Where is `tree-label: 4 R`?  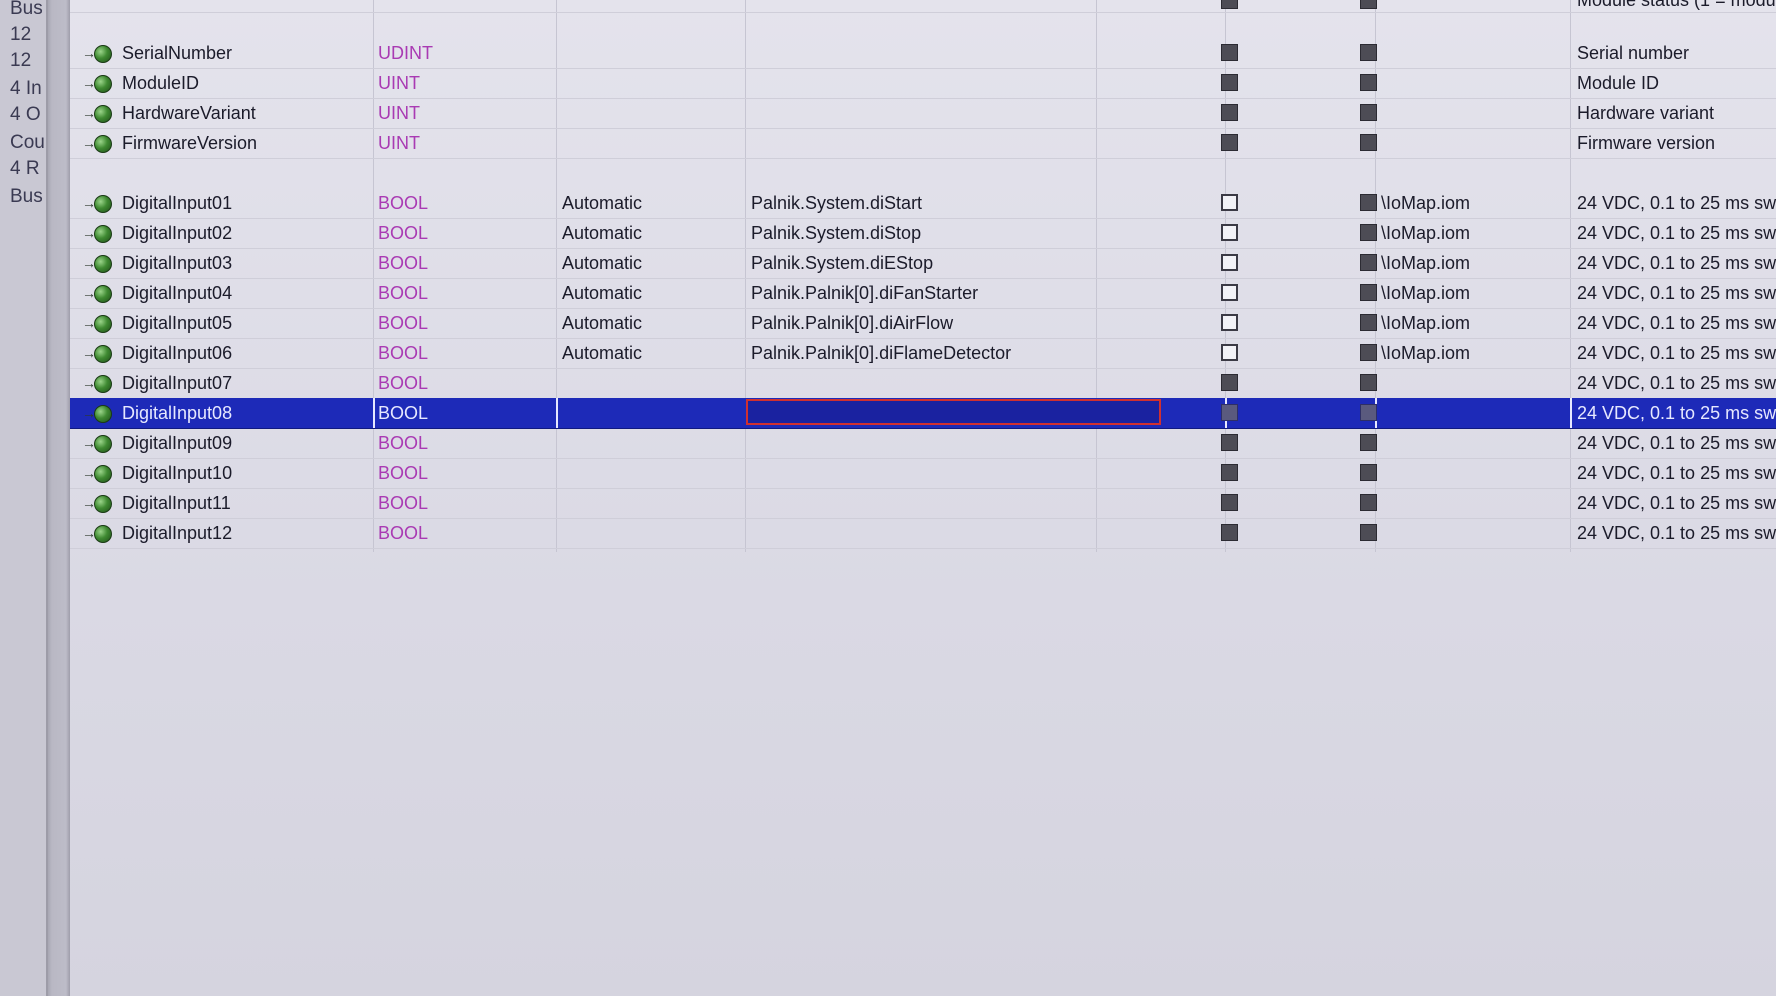
tree-label: 4 R is located at coordinates (25, 169).